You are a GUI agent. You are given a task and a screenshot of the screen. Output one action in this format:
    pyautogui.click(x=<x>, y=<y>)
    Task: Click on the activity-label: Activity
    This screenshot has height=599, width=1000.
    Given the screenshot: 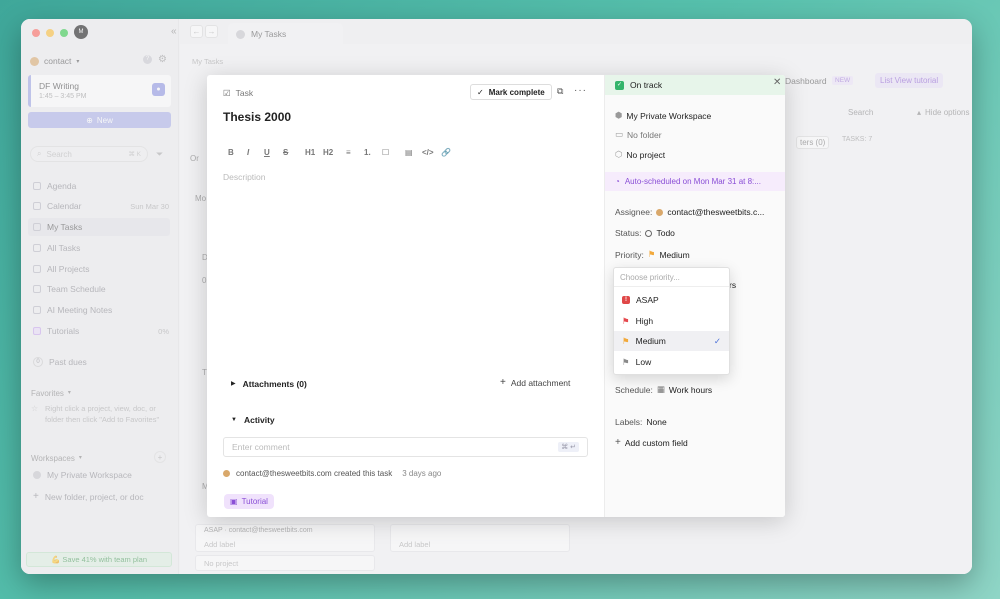 What is the action you would take?
    pyautogui.click(x=259, y=420)
    